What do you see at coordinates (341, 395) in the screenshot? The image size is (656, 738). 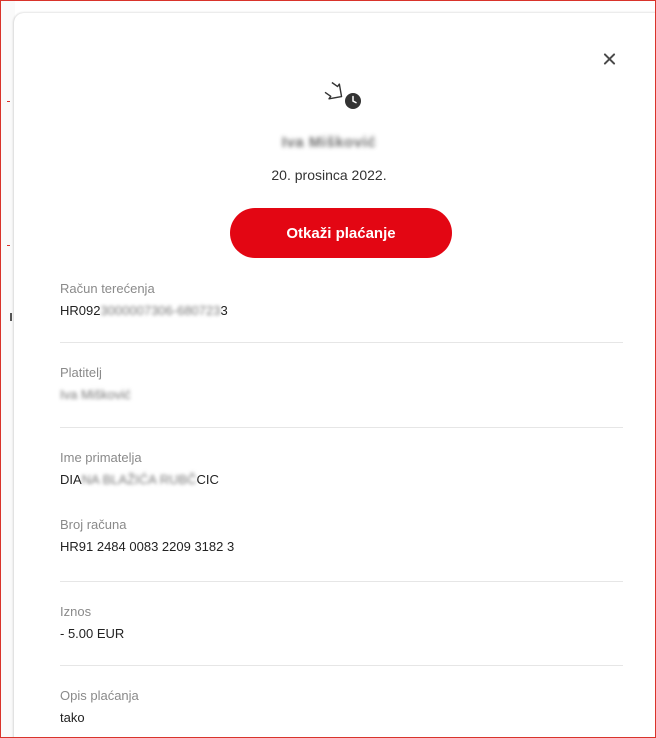 I see `field-value: Iva Mišković` at bounding box center [341, 395].